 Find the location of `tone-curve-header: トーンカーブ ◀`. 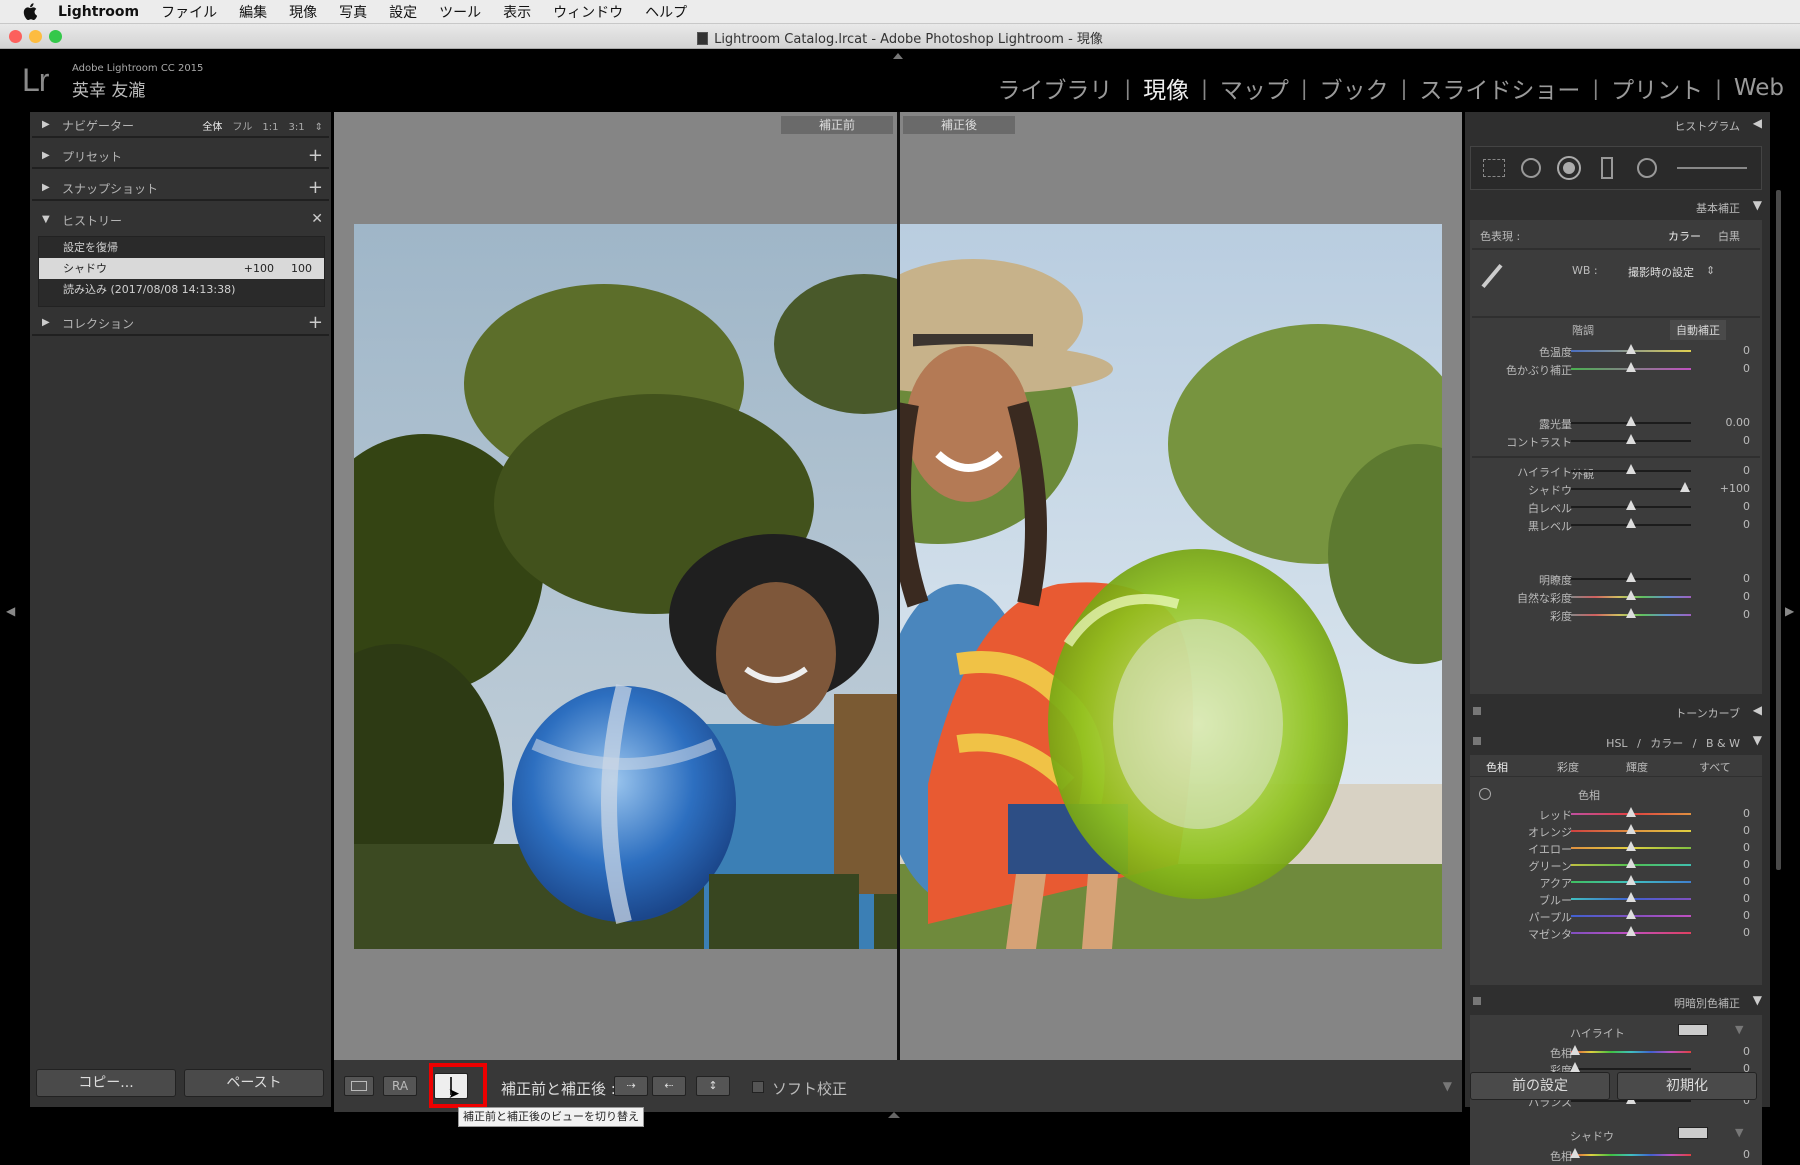

tone-curve-header: トーンカーブ ◀ is located at coordinates (1617, 711).